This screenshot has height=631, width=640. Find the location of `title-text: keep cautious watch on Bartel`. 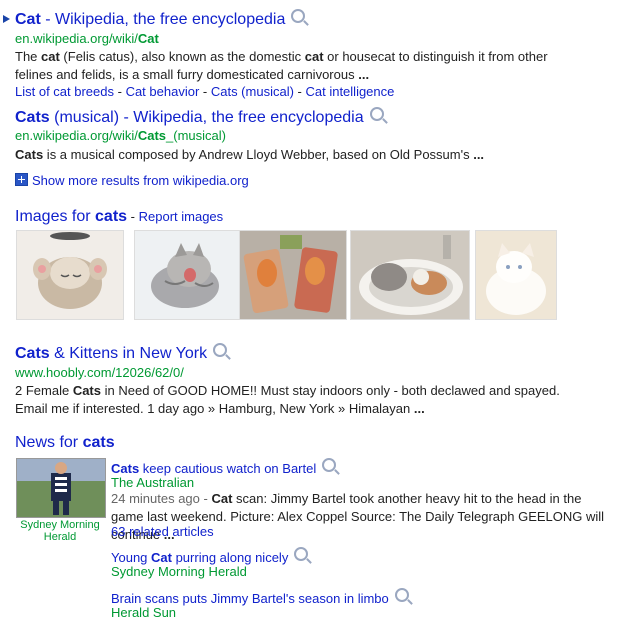

title-text: keep cautious watch on Bartel is located at coordinates (228, 468).